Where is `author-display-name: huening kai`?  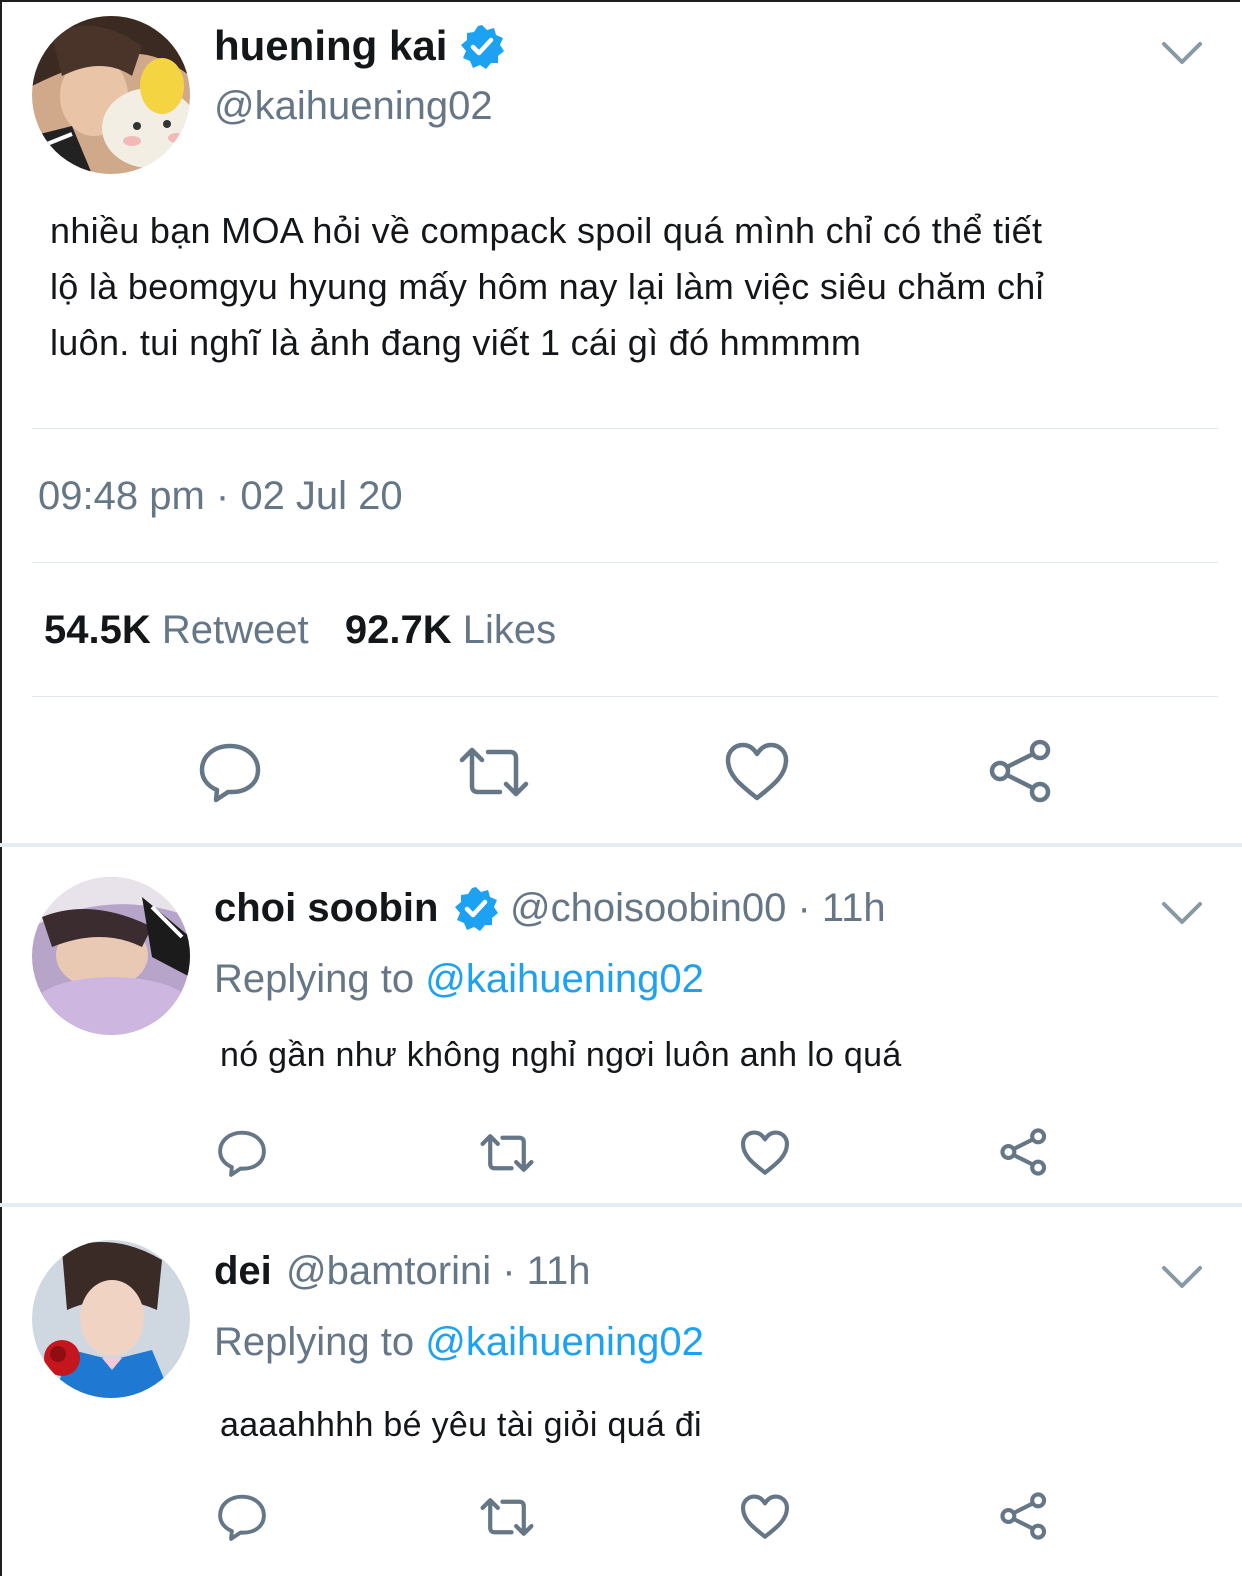 author-display-name: huening kai is located at coordinates (330, 46).